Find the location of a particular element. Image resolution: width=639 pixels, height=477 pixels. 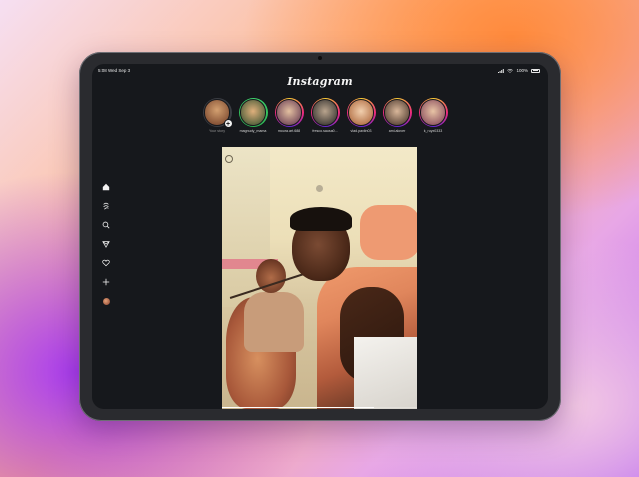

status-time: 5:08 Wed Sep 3 is located at coordinates (114, 70).